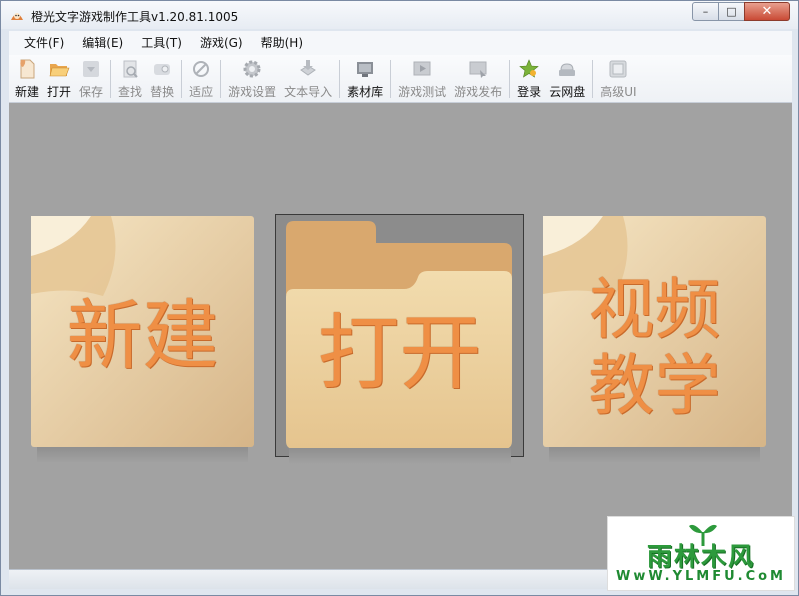 This screenshot has height=596, width=799. I want to click on video-tile-label-line2: 教学, so click(654, 385).